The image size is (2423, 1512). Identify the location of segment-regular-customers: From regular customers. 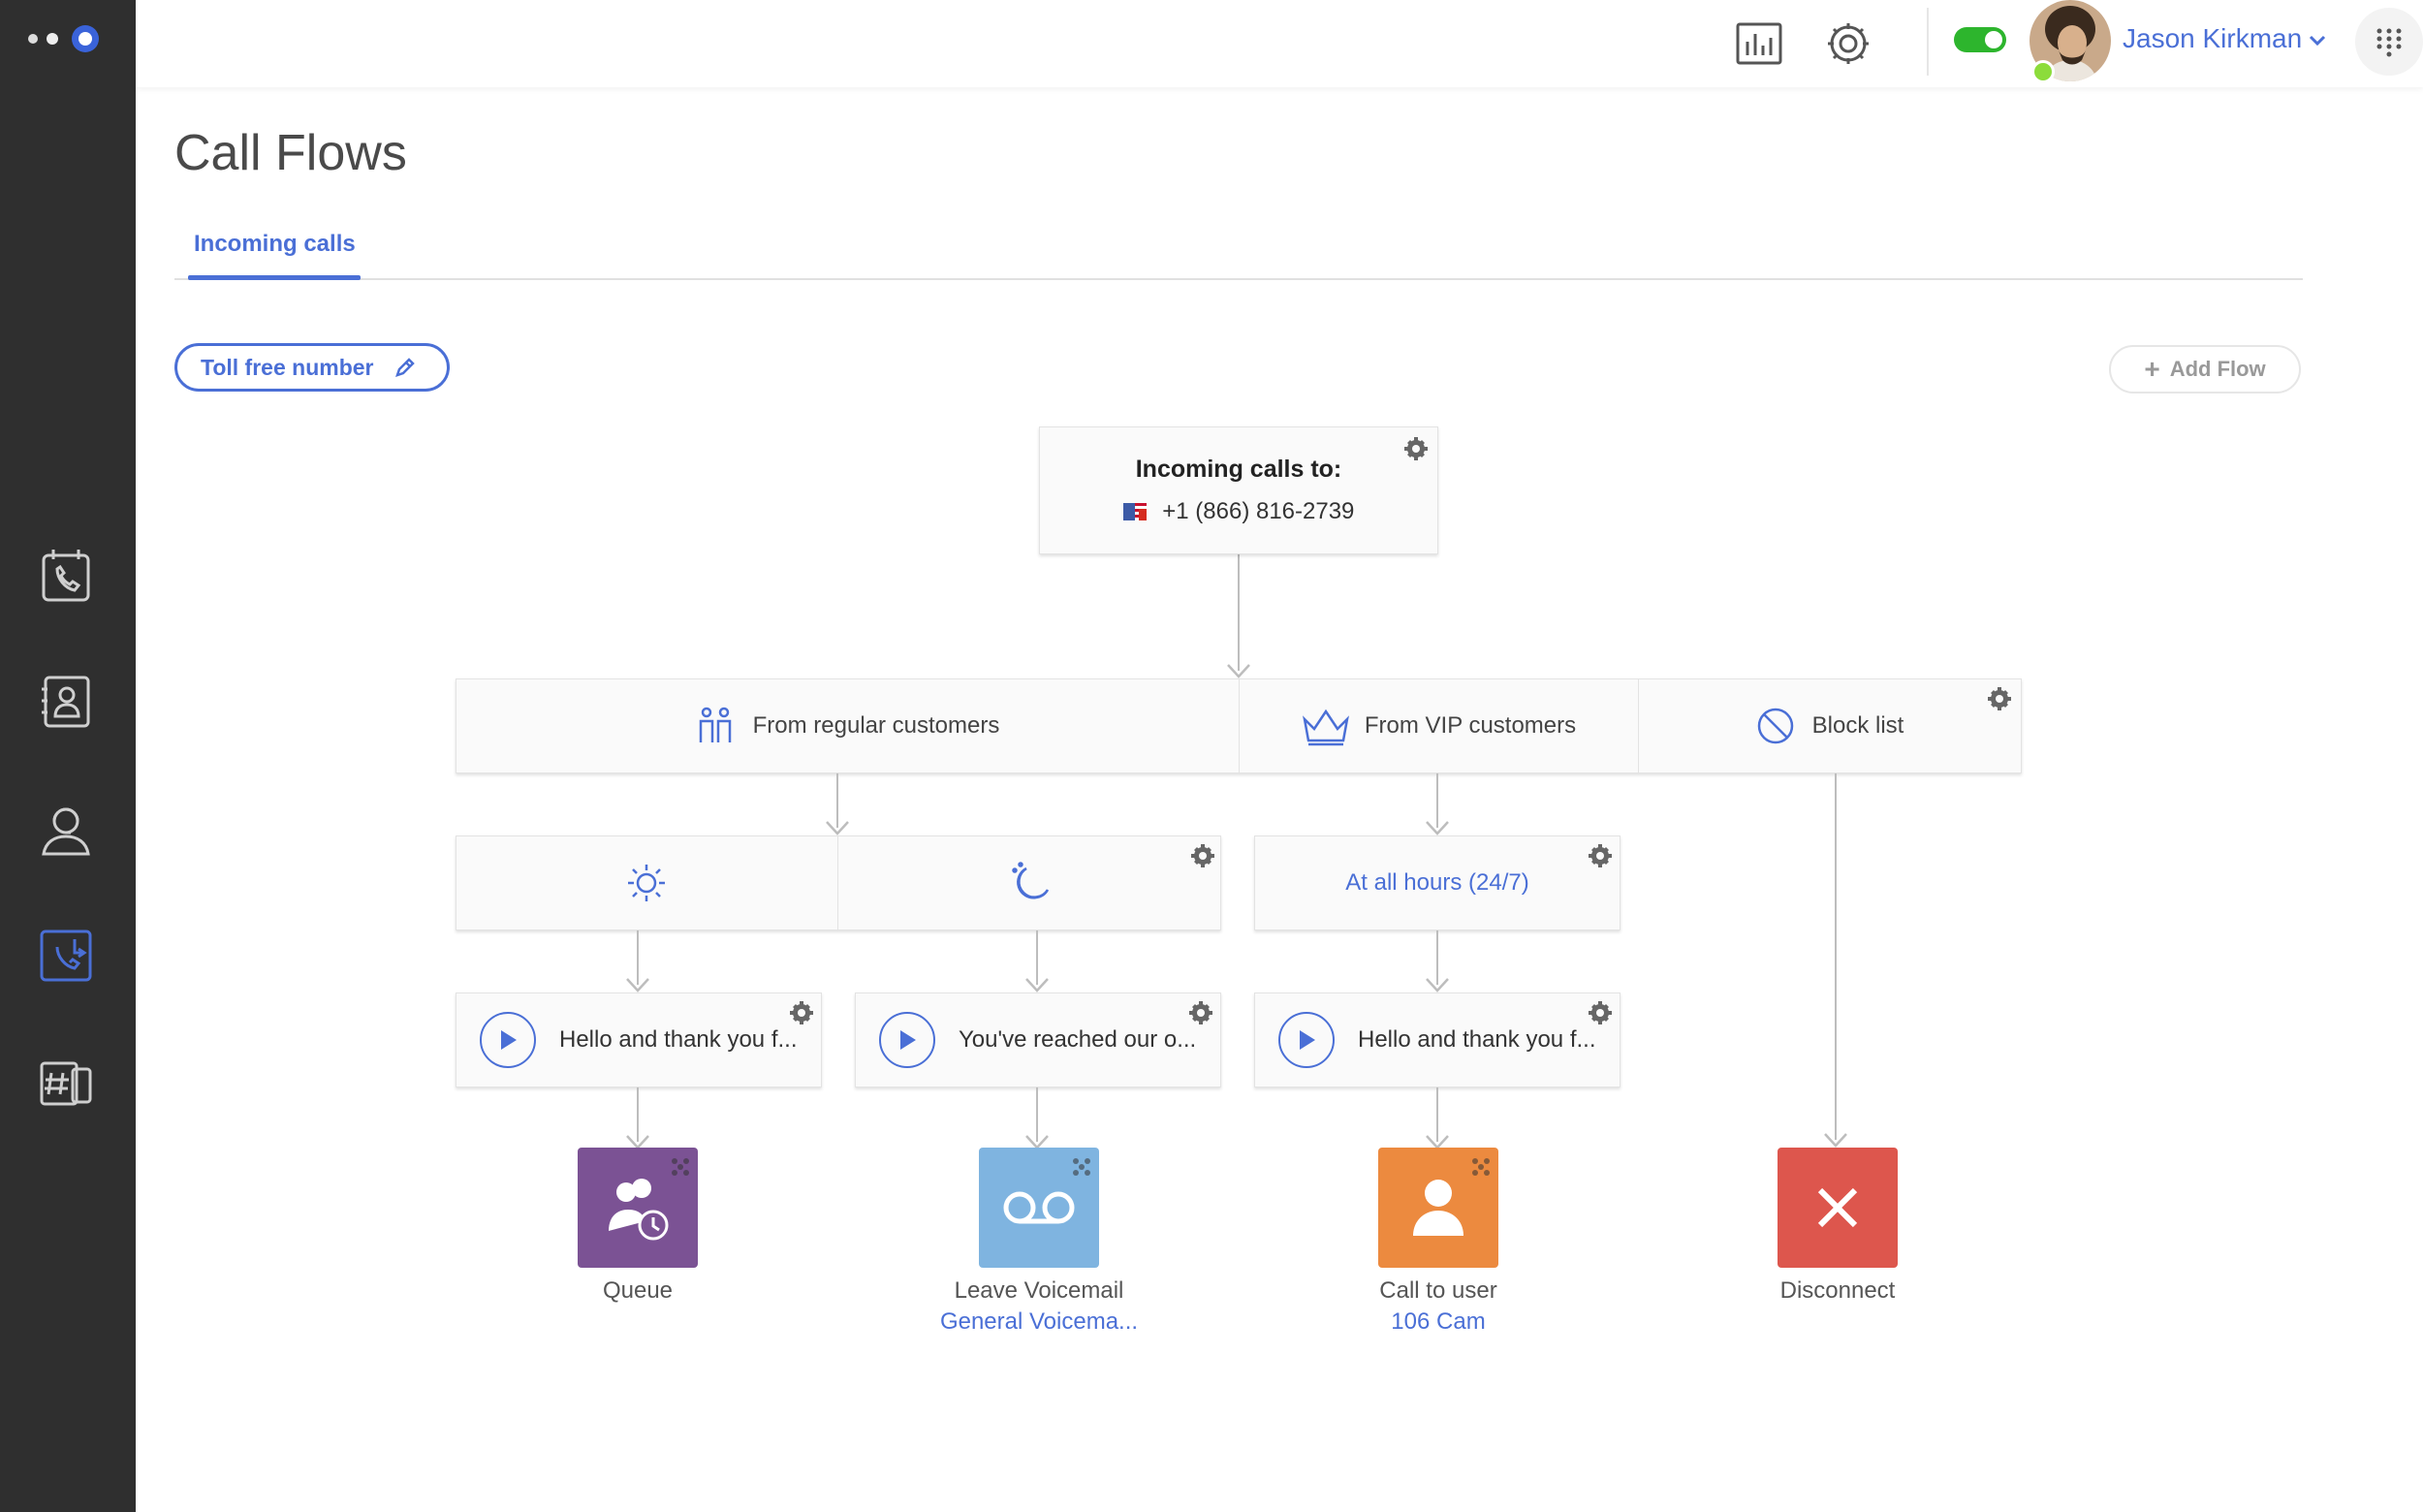
(847, 726).